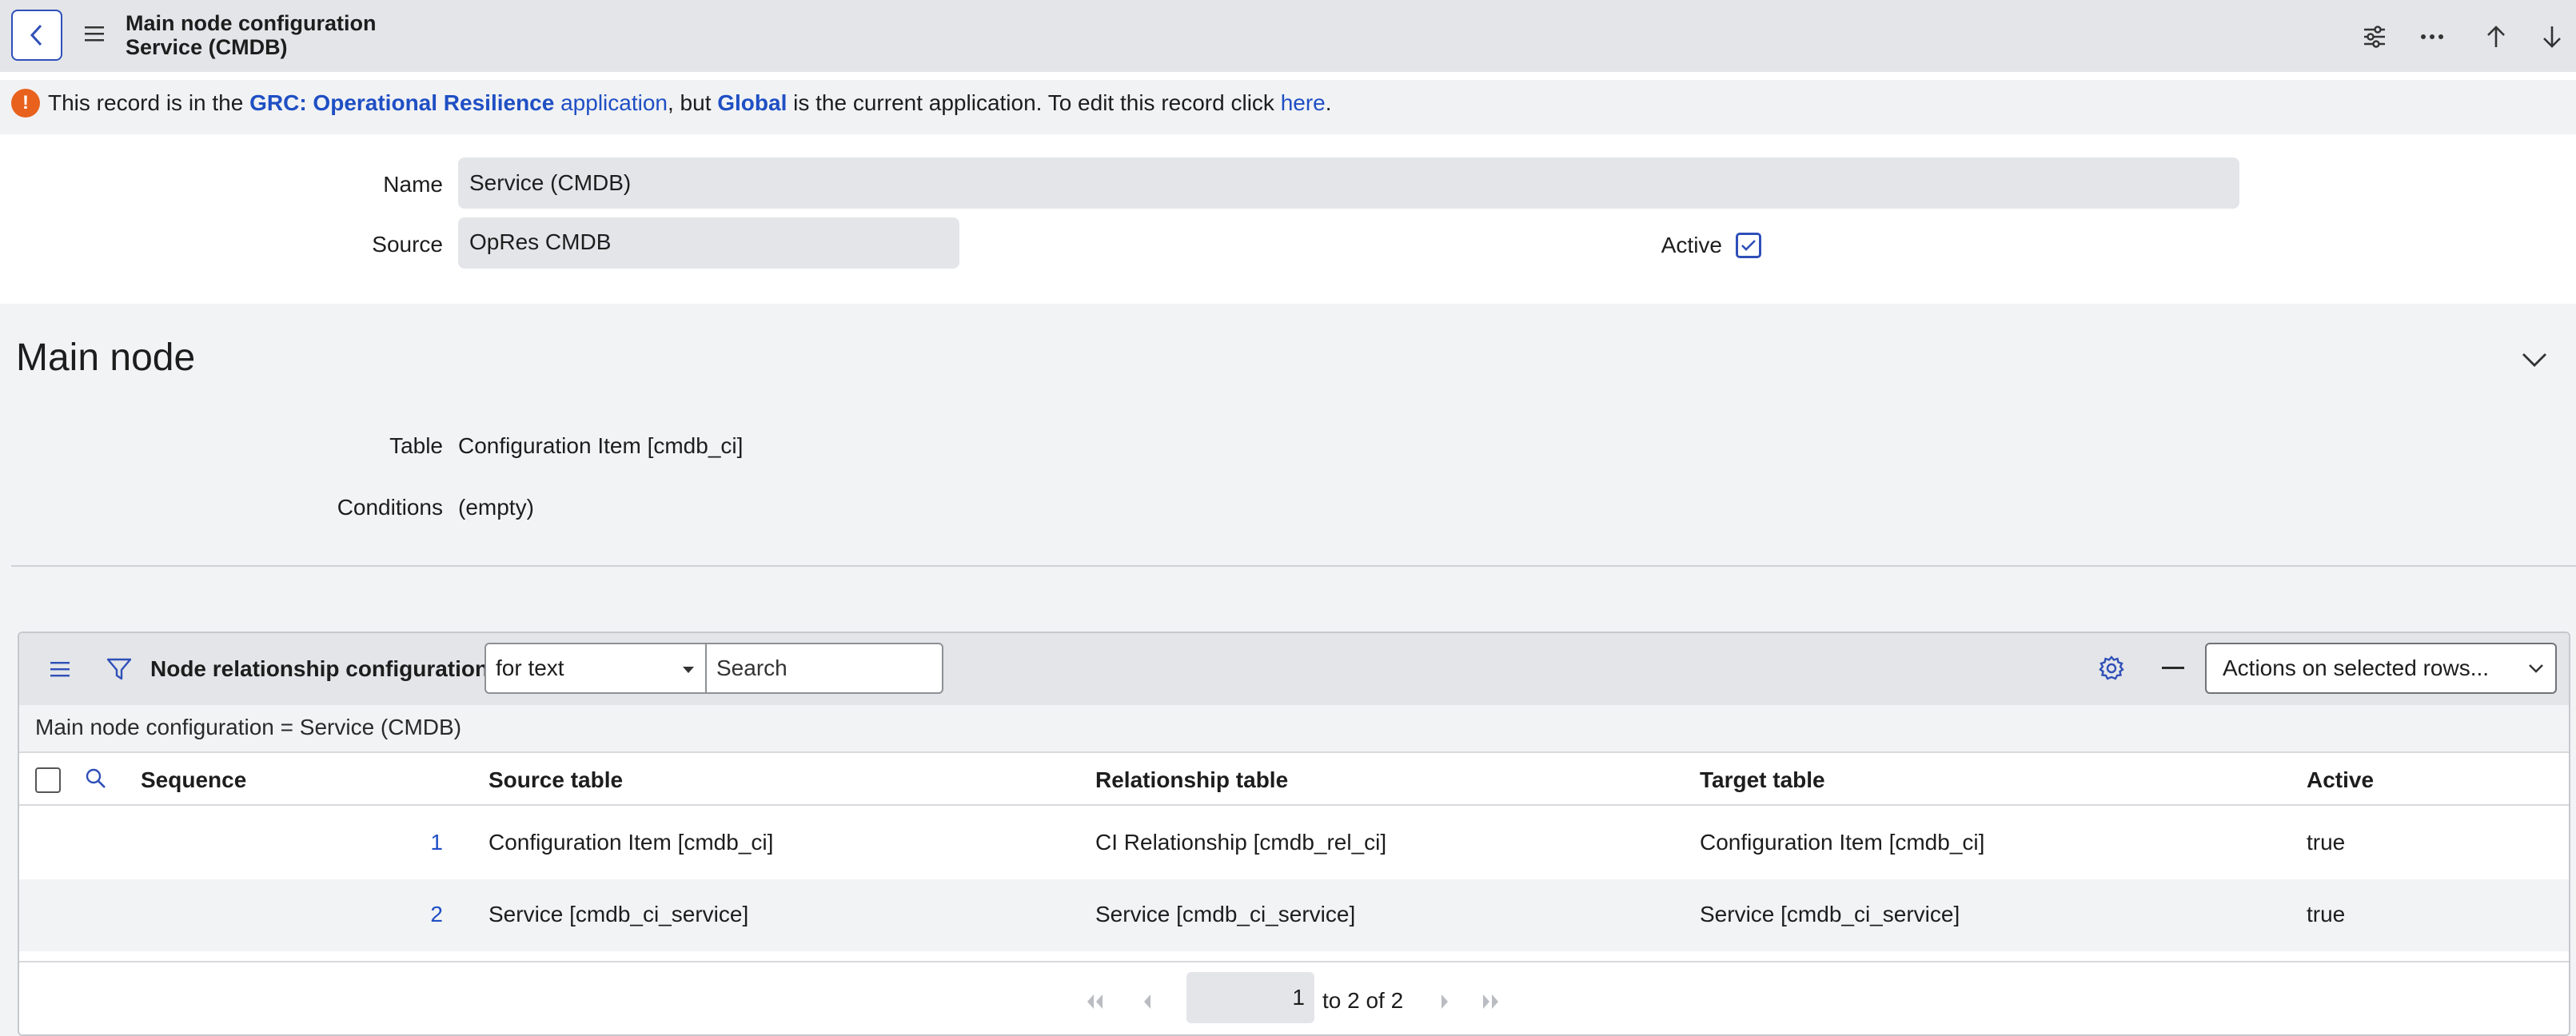 The height and width of the screenshot is (1036, 2576). What do you see at coordinates (2340, 780) in the screenshot?
I see `column-header-active: Active` at bounding box center [2340, 780].